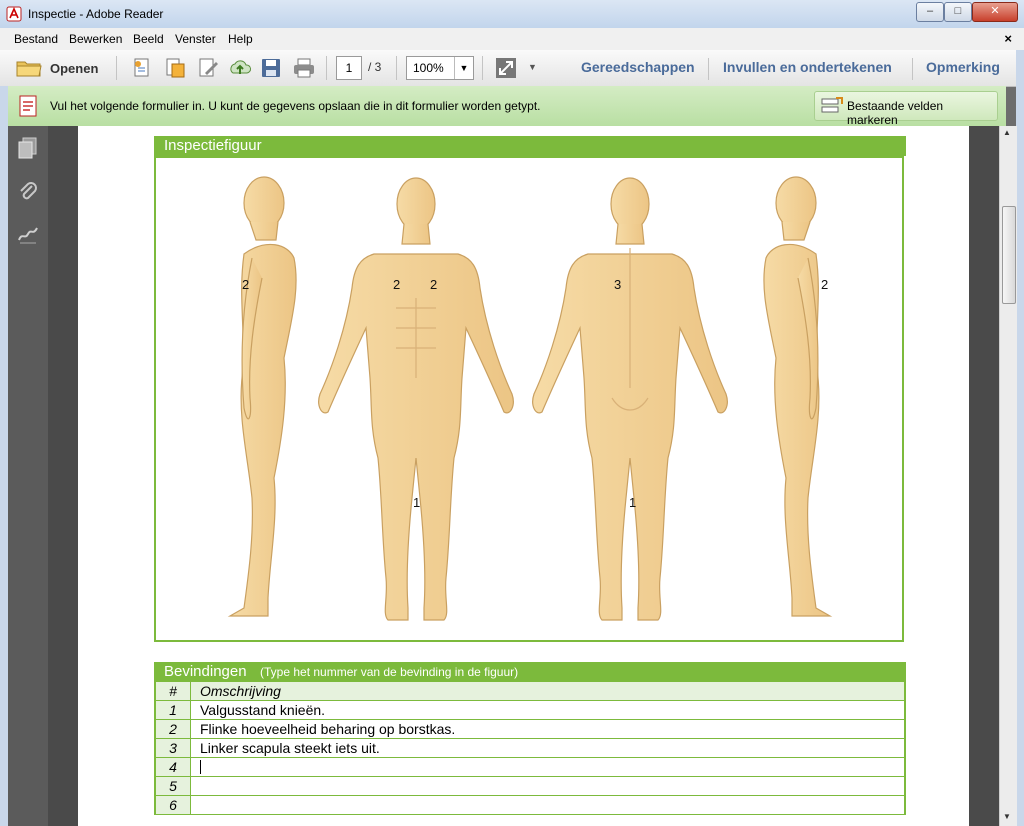 The height and width of the screenshot is (826, 1024). What do you see at coordinates (463, 68) in the screenshot?
I see `chevron-down-icon: ▼` at bounding box center [463, 68].